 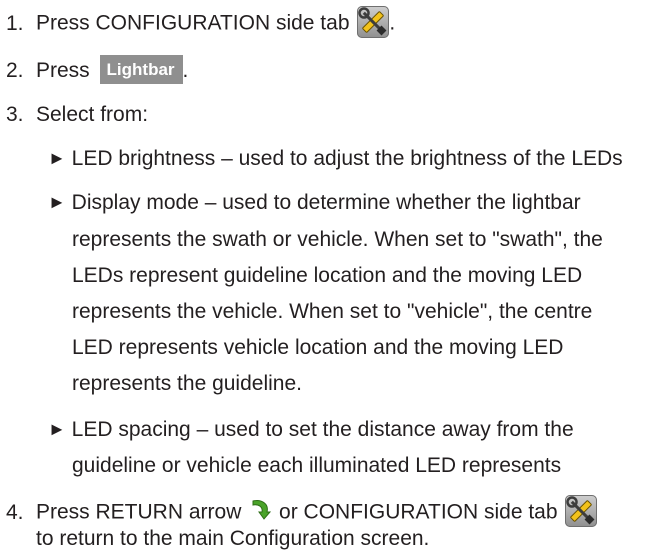 I want to click on step-number: 2., so click(x=15, y=71).